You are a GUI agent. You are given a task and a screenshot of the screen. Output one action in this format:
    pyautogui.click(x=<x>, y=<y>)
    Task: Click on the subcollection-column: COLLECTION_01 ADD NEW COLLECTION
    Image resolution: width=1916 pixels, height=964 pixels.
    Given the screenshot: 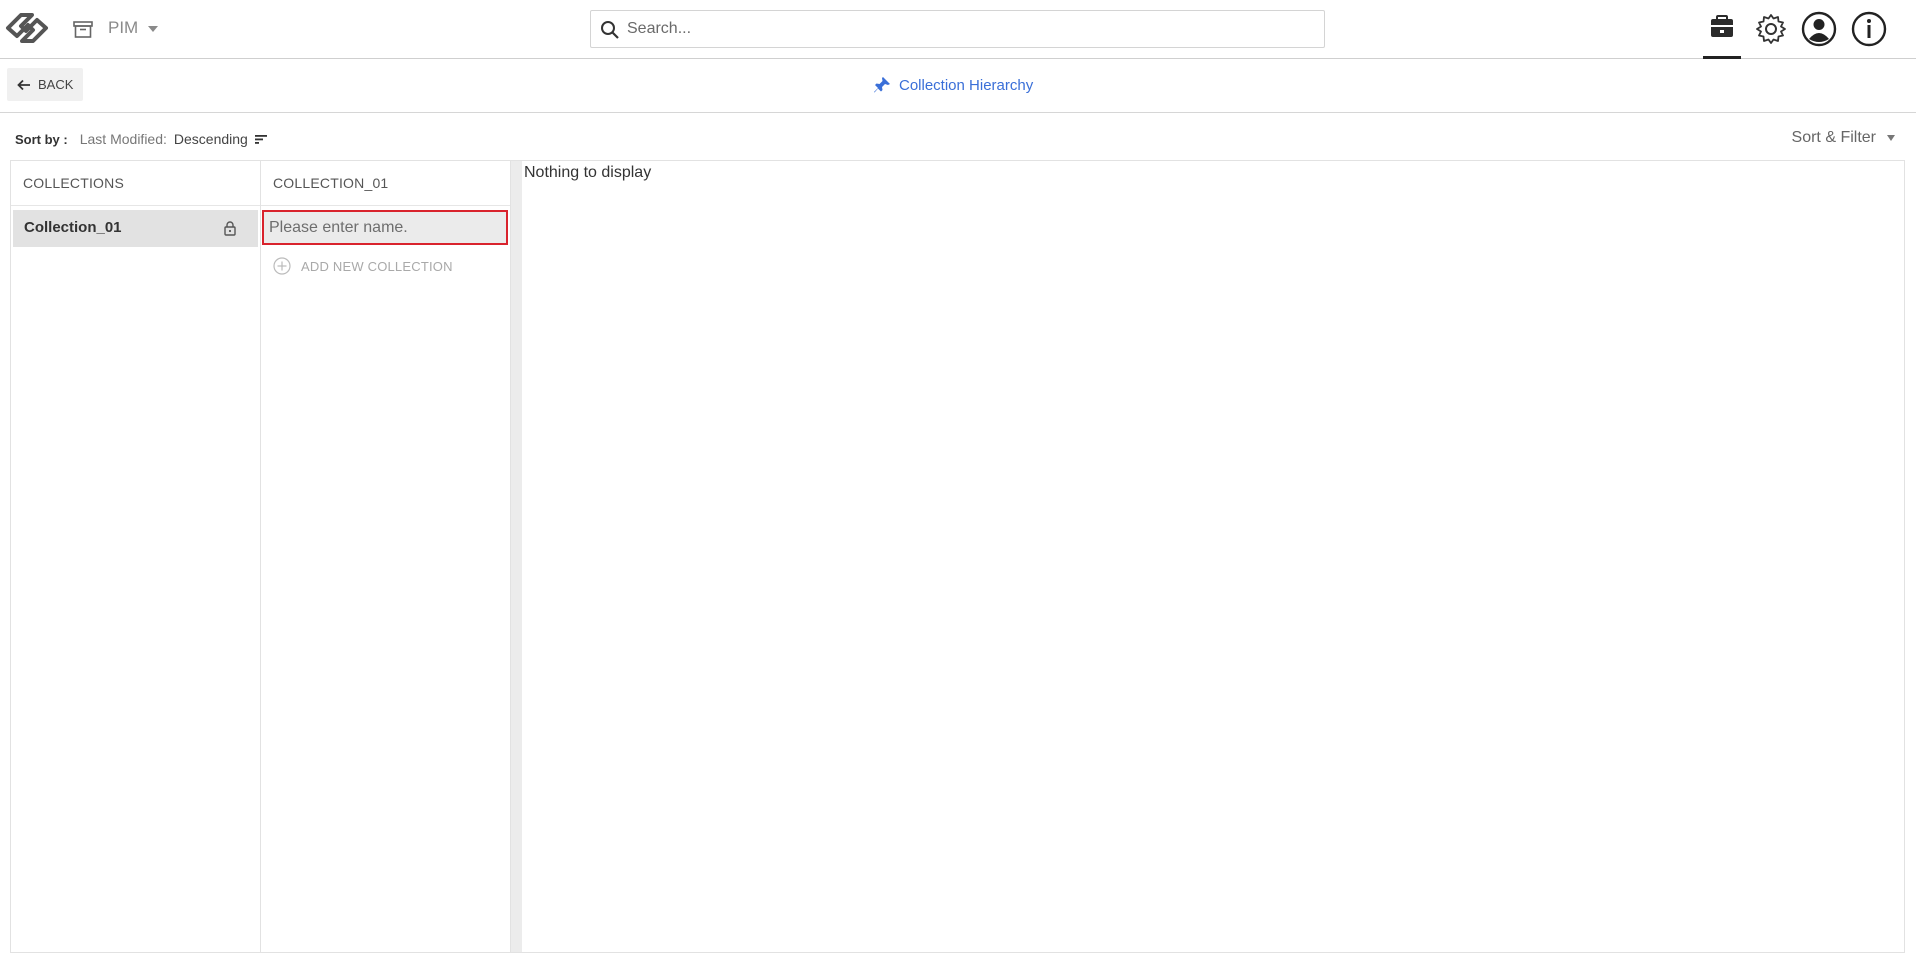 What is the action you would take?
    pyautogui.click(x=386, y=556)
    